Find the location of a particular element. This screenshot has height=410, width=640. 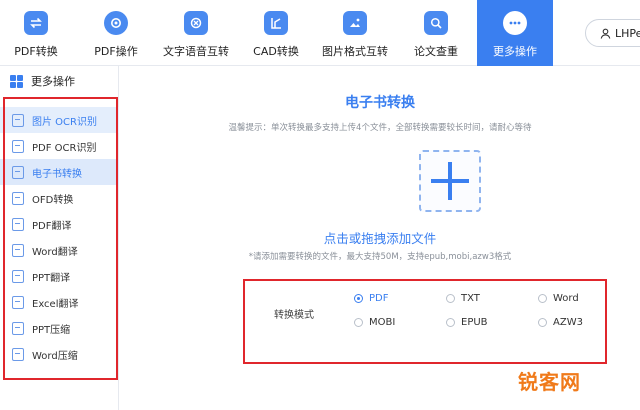

tool-more-operations: 更多操作 is located at coordinates (515, 33).